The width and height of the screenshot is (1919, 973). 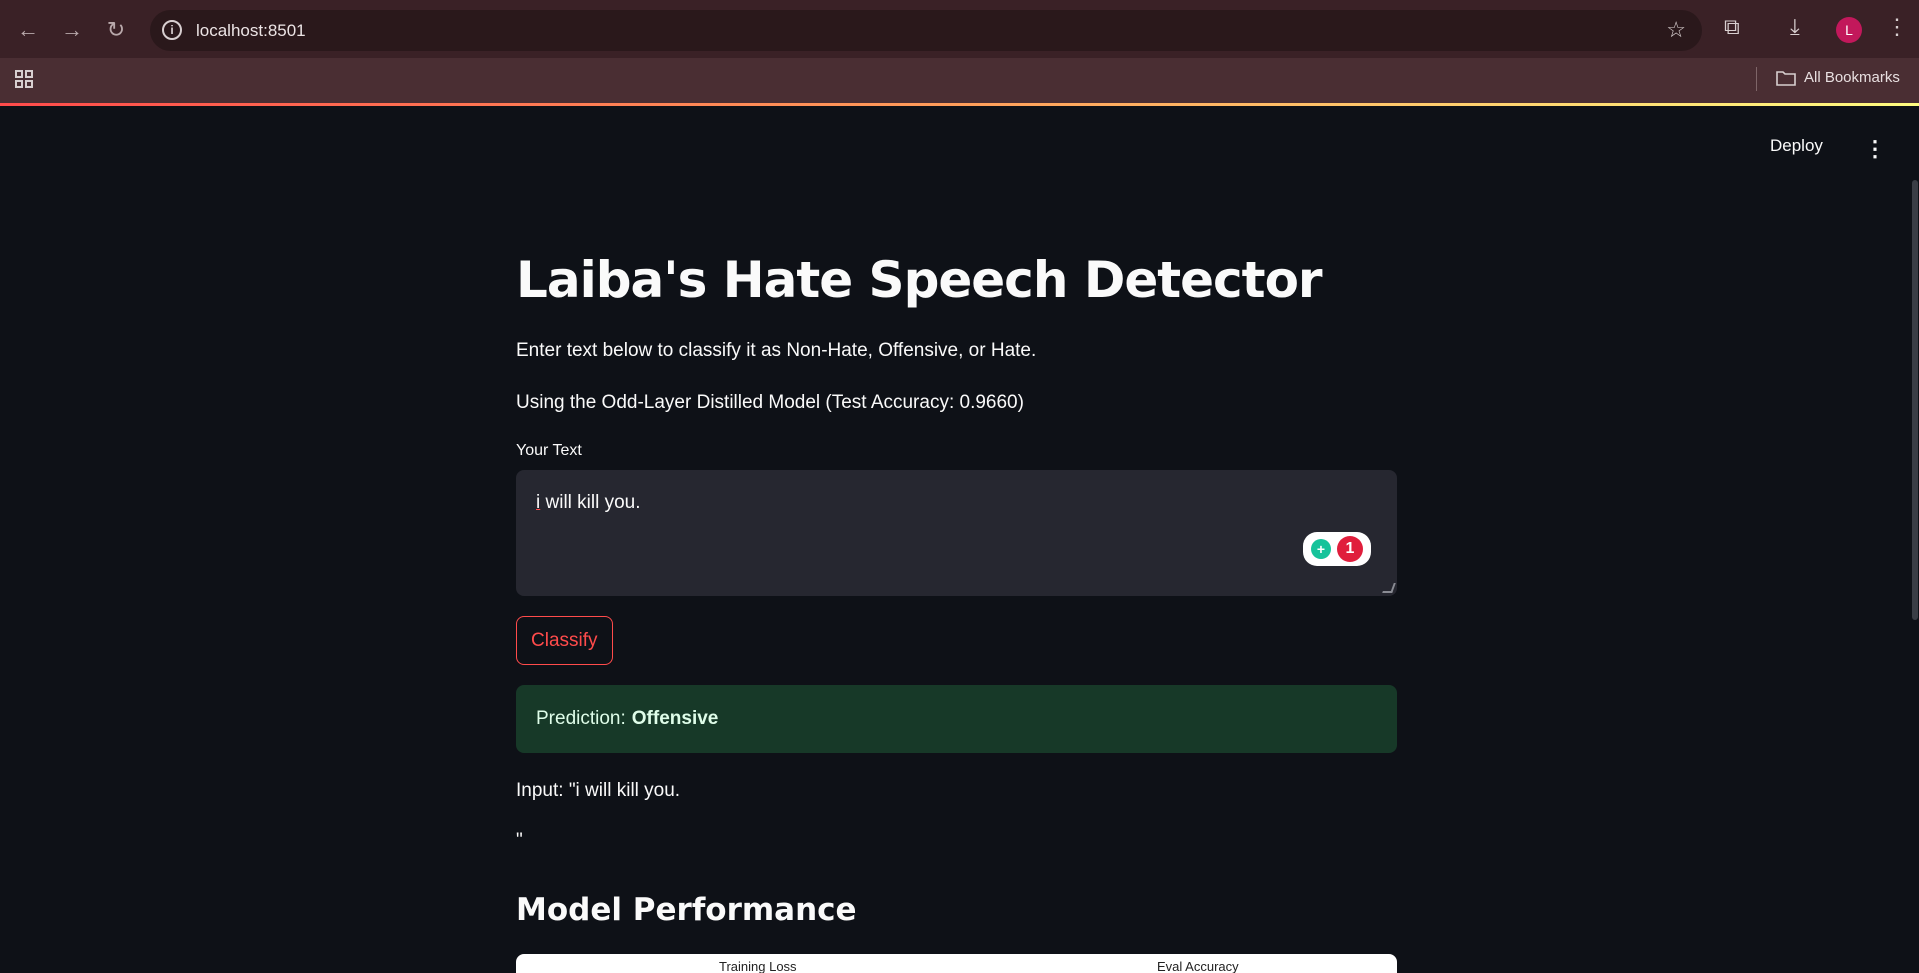 What do you see at coordinates (1350, 549) in the screenshot?
I see `grammar-issue-badge: 1` at bounding box center [1350, 549].